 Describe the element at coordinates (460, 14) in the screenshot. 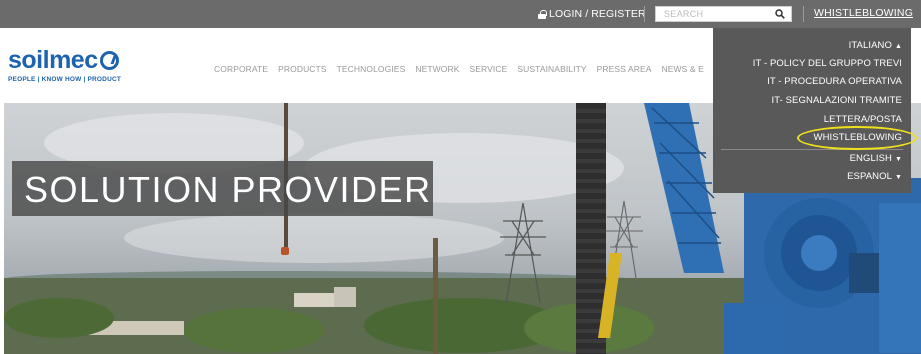

I see `top-utility-bar: LOGIN / REGISTER WHISTLEBLOWING` at that location.